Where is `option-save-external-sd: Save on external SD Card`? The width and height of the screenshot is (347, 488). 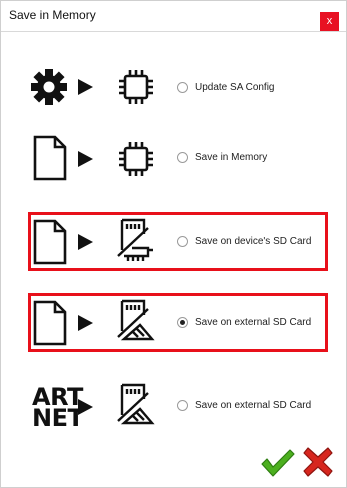
option-save-external-sd: Save on external SD Card is located at coordinates (244, 322).